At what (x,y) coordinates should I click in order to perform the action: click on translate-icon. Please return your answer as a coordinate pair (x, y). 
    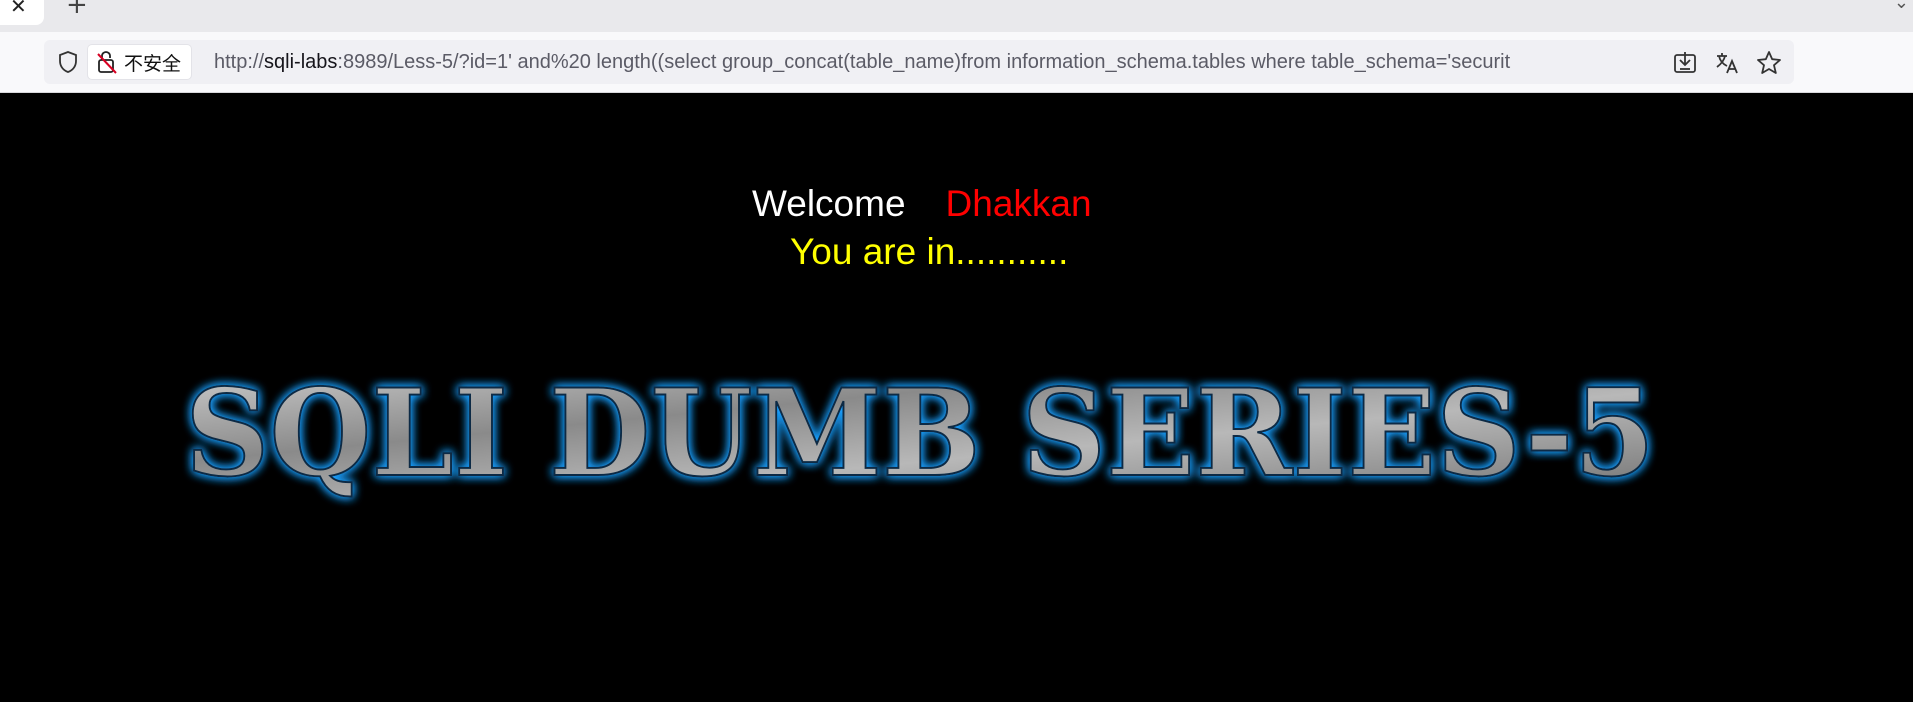
    Looking at the image, I should click on (1727, 63).